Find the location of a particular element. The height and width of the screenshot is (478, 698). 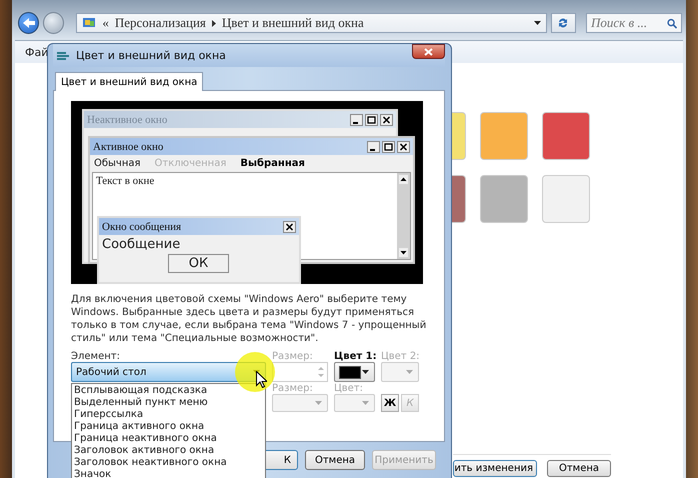

color-picker is located at coordinates (354, 372).